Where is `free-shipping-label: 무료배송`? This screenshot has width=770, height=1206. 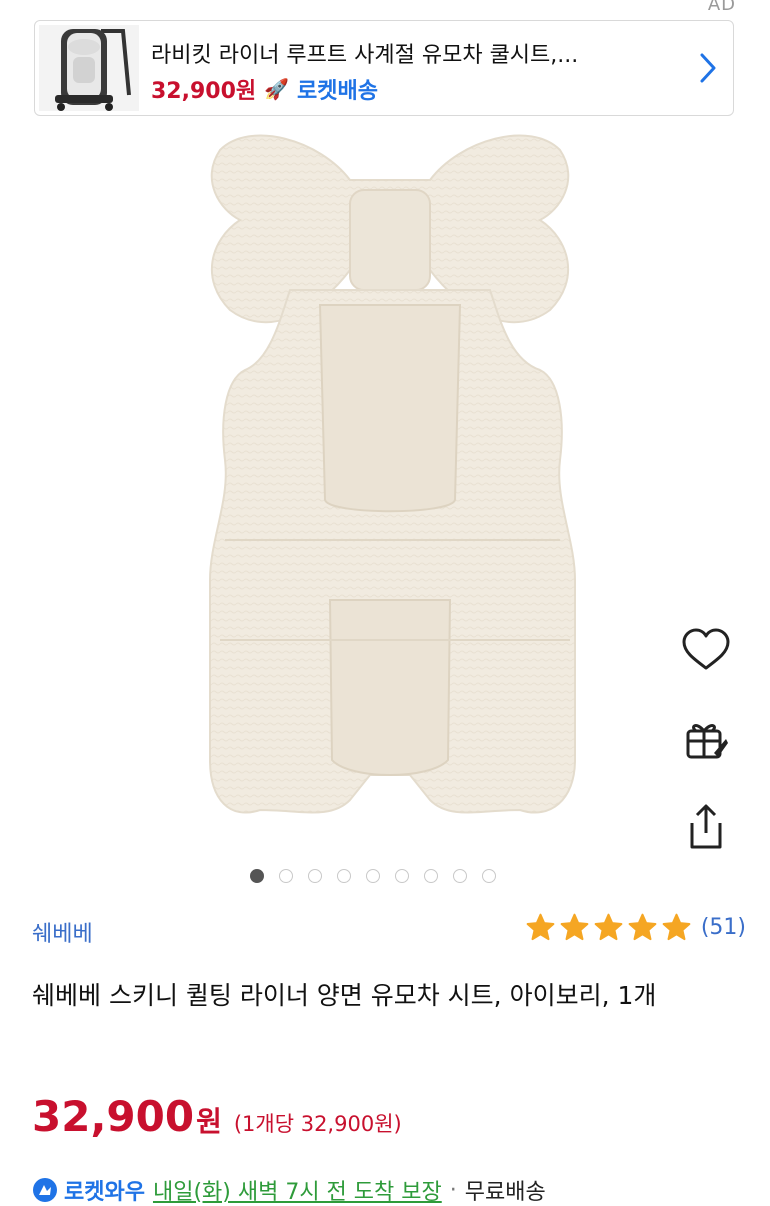
free-shipping-label: 무료배송 is located at coordinates (505, 1192).